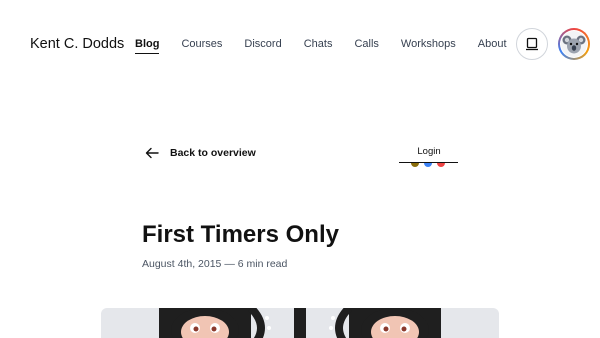  I want to click on login-widget: Login, so click(429, 154).